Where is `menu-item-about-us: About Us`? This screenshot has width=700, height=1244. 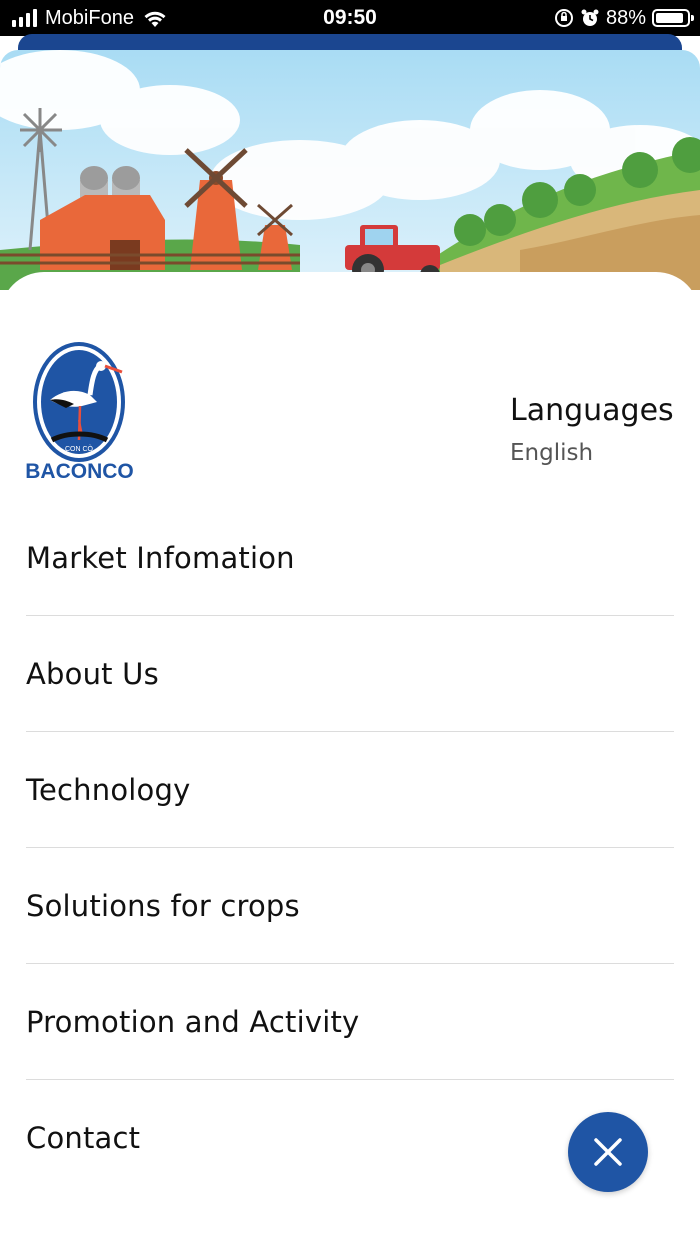 menu-item-about-us: About Us is located at coordinates (350, 674).